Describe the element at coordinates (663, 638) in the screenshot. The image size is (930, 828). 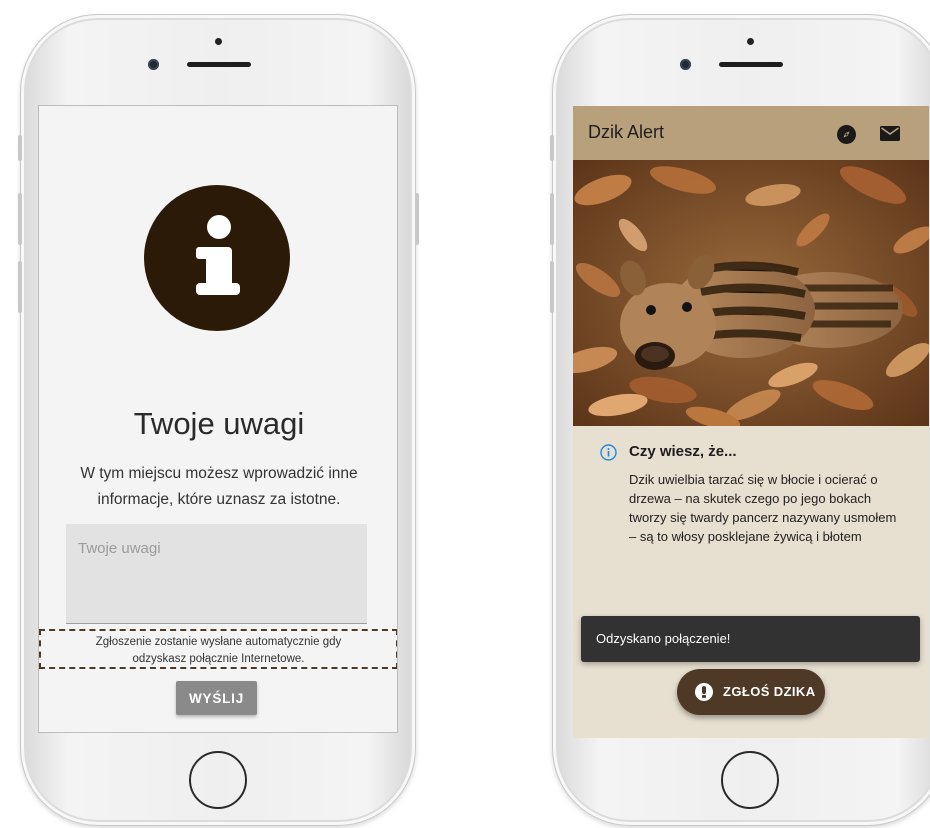
I see `snackbar-text: Odzyskano połączenie!` at that location.